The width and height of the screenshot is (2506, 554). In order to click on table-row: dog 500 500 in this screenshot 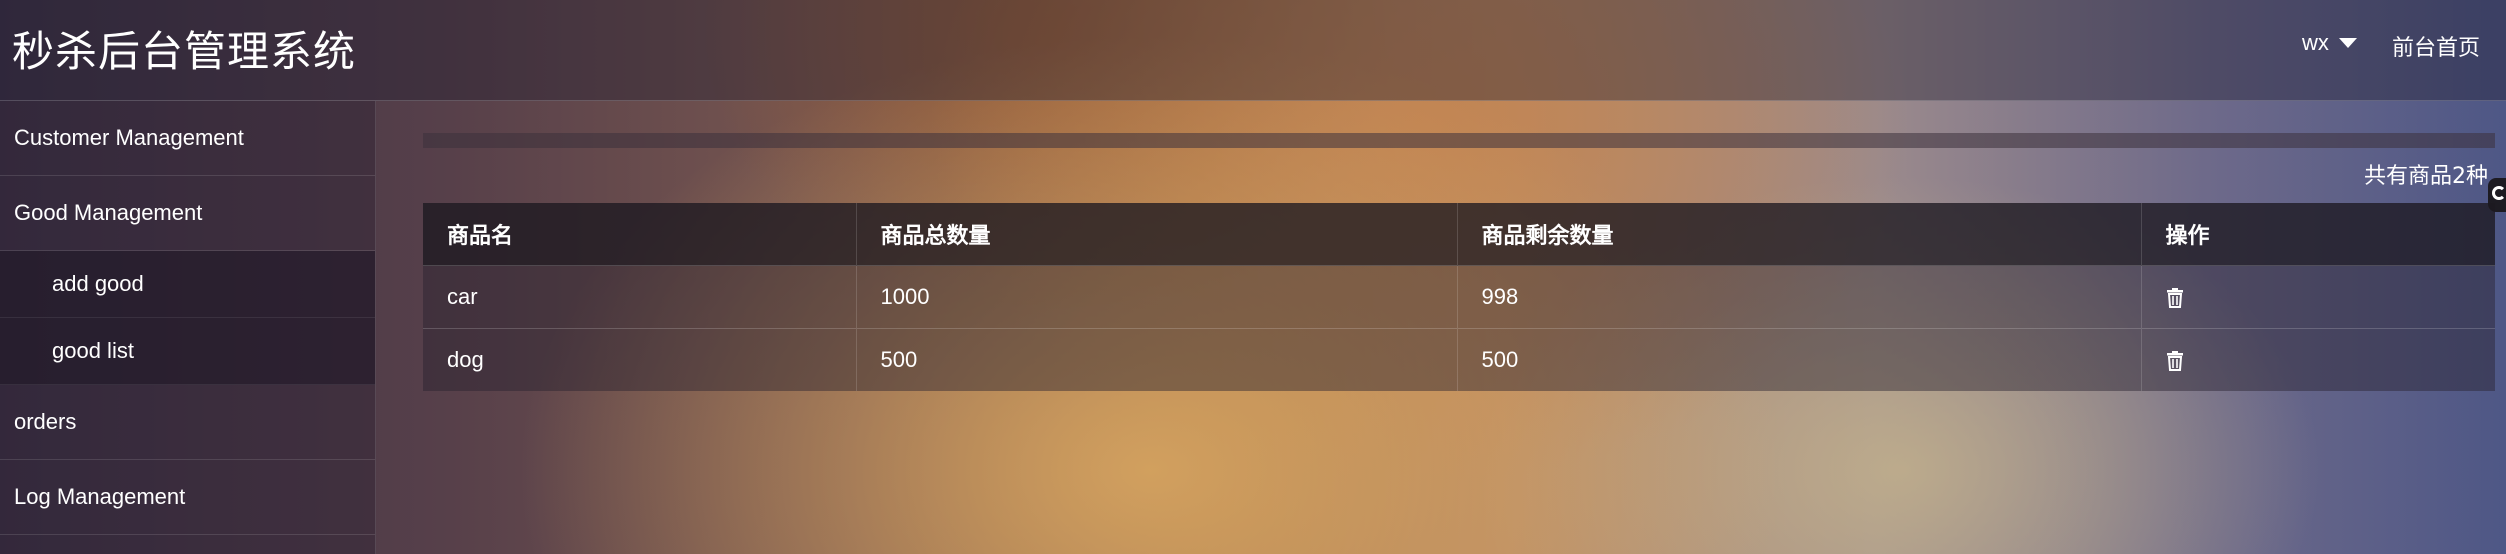, I will do `click(1459, 359)`.